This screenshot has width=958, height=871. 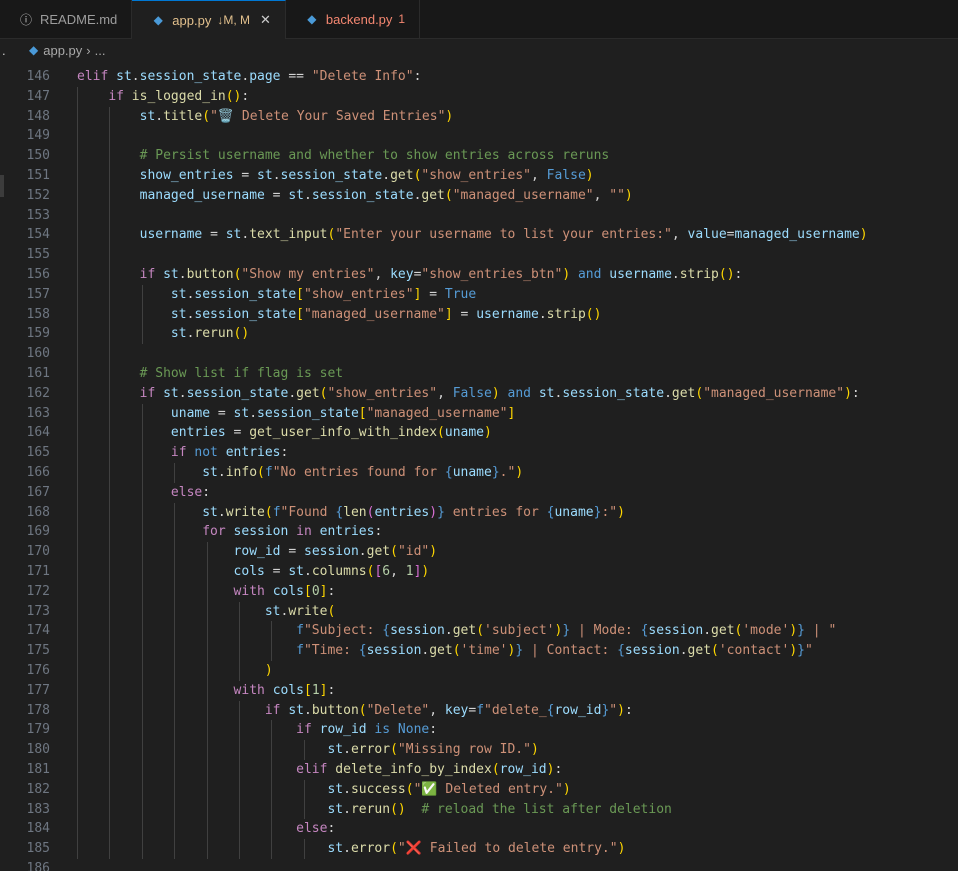 What do you see at coordinates (38, 611) in the screenshot?
I see `line-number: 173` at bounding box center [38, 611].